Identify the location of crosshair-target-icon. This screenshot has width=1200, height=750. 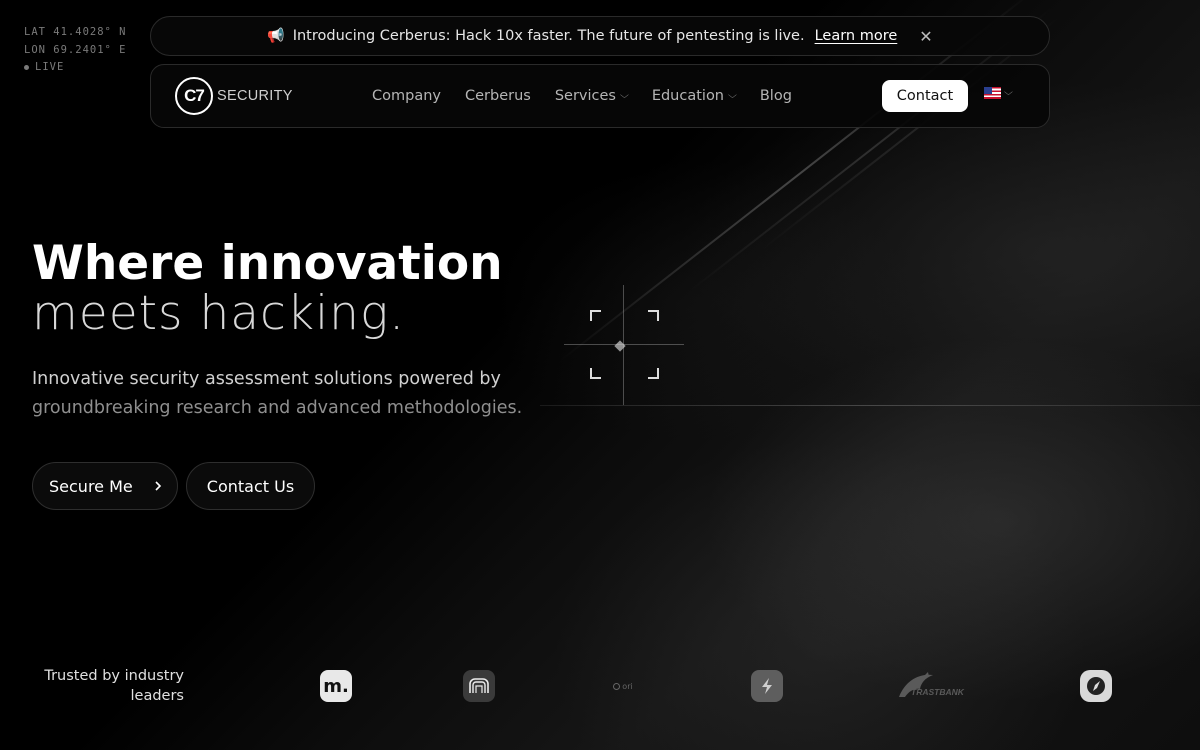
(624, 345).